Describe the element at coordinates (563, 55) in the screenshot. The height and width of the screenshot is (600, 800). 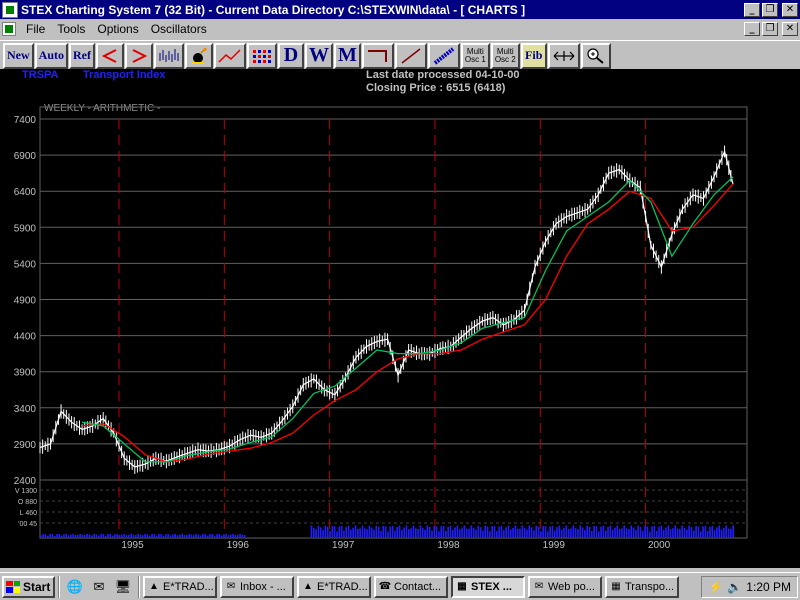
I see `zoom-width-icon` at that location.